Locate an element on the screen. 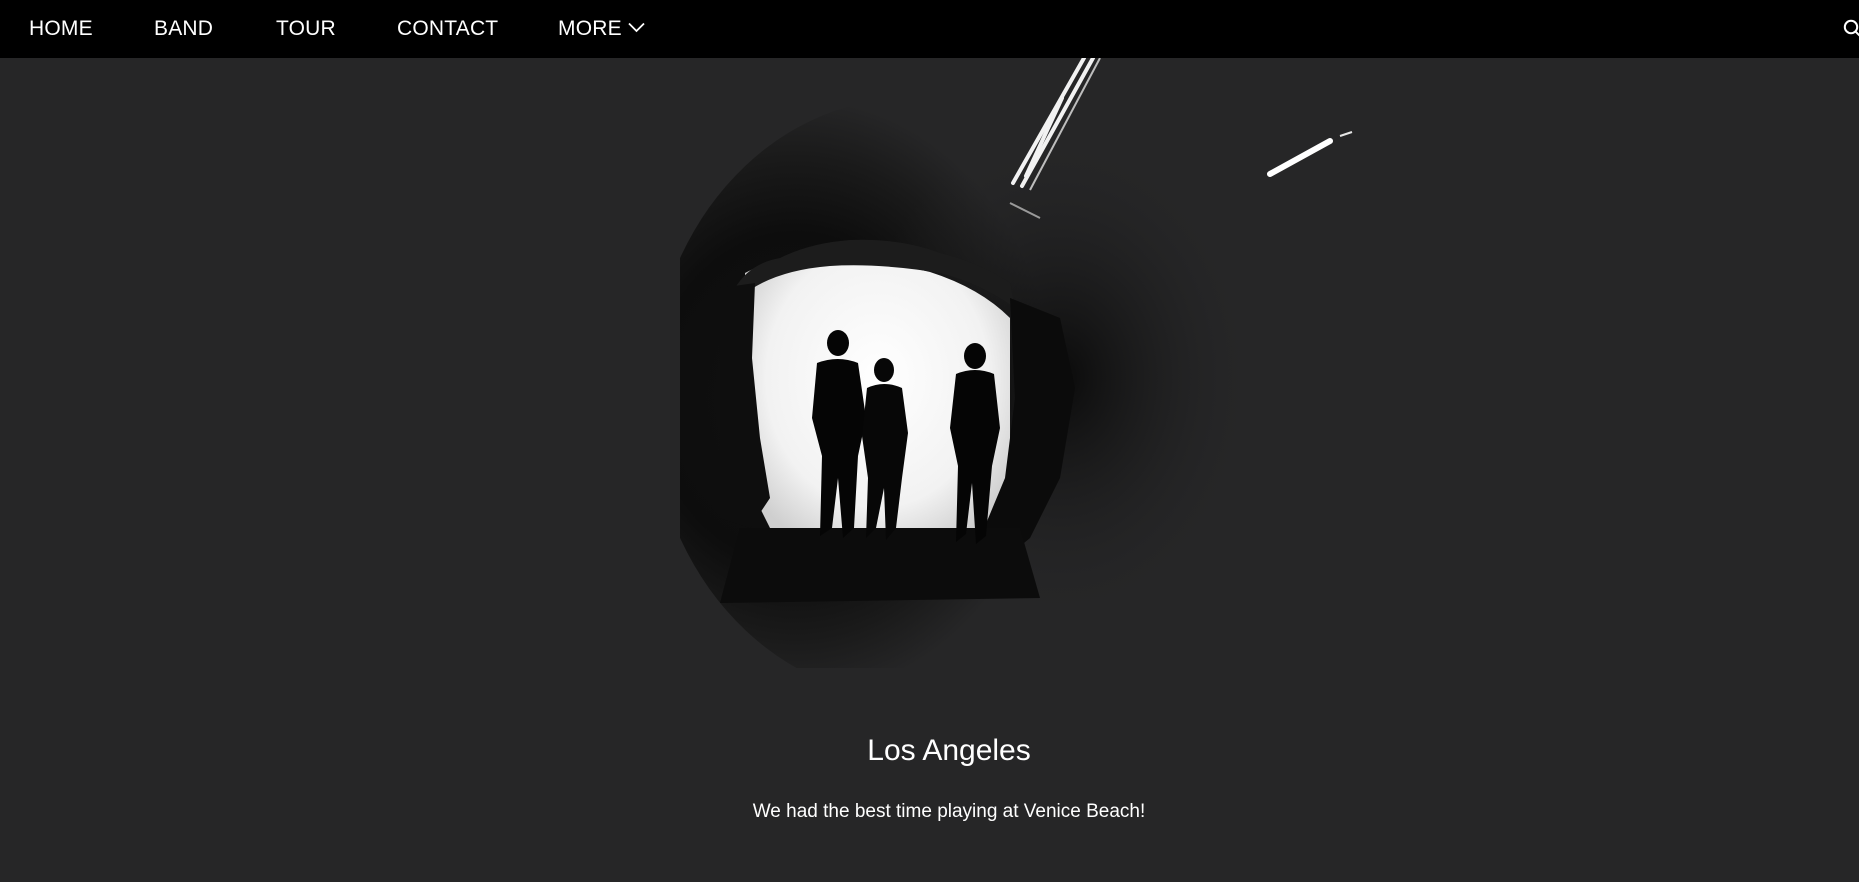 The image size is (1859, 882). top-navbar: HOME BAND TOUR CONTACT MORE is located at coordinates (929, 29).